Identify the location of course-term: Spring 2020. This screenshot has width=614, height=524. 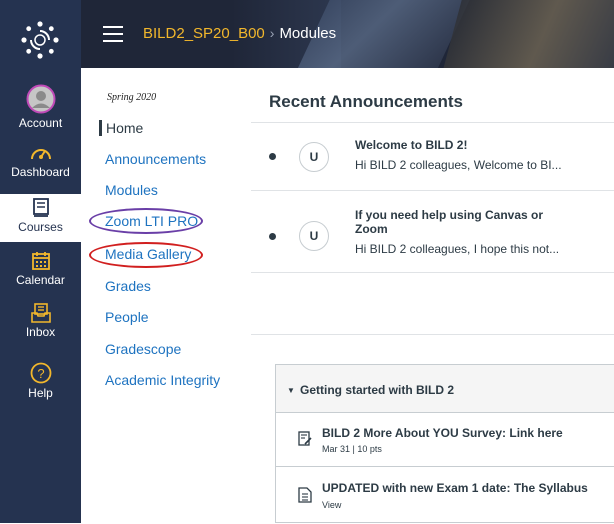
(132, 97).